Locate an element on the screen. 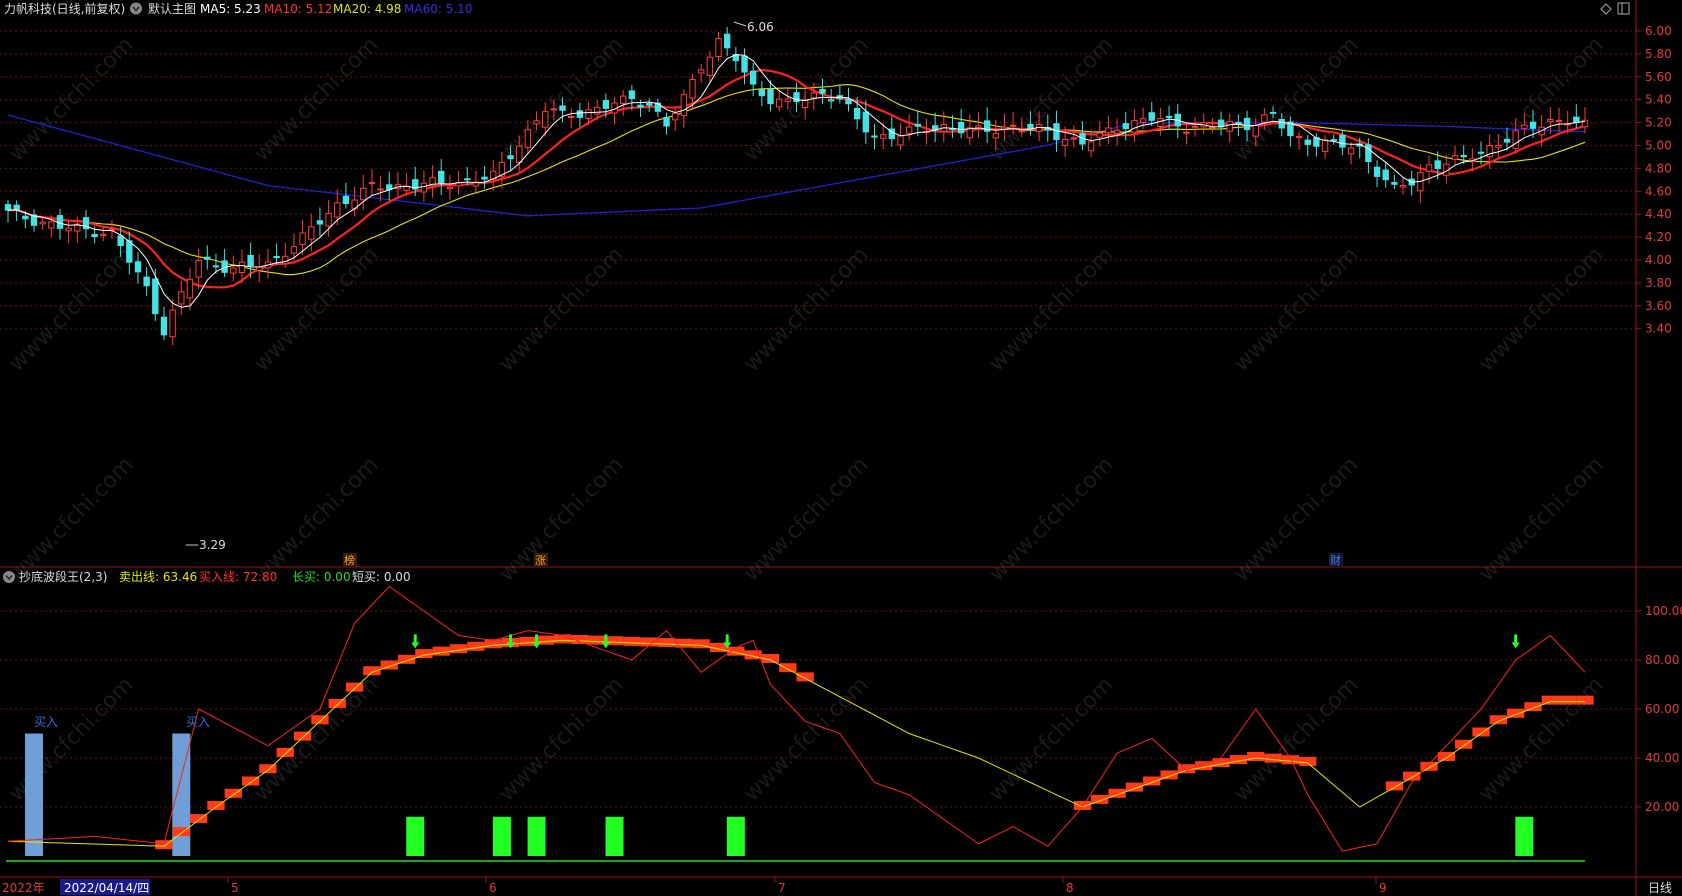 Image resolution: width=1682 pixels, height=896 pixels. ma60-label: MA60: 5.10 is located at coordinates (438, 9).